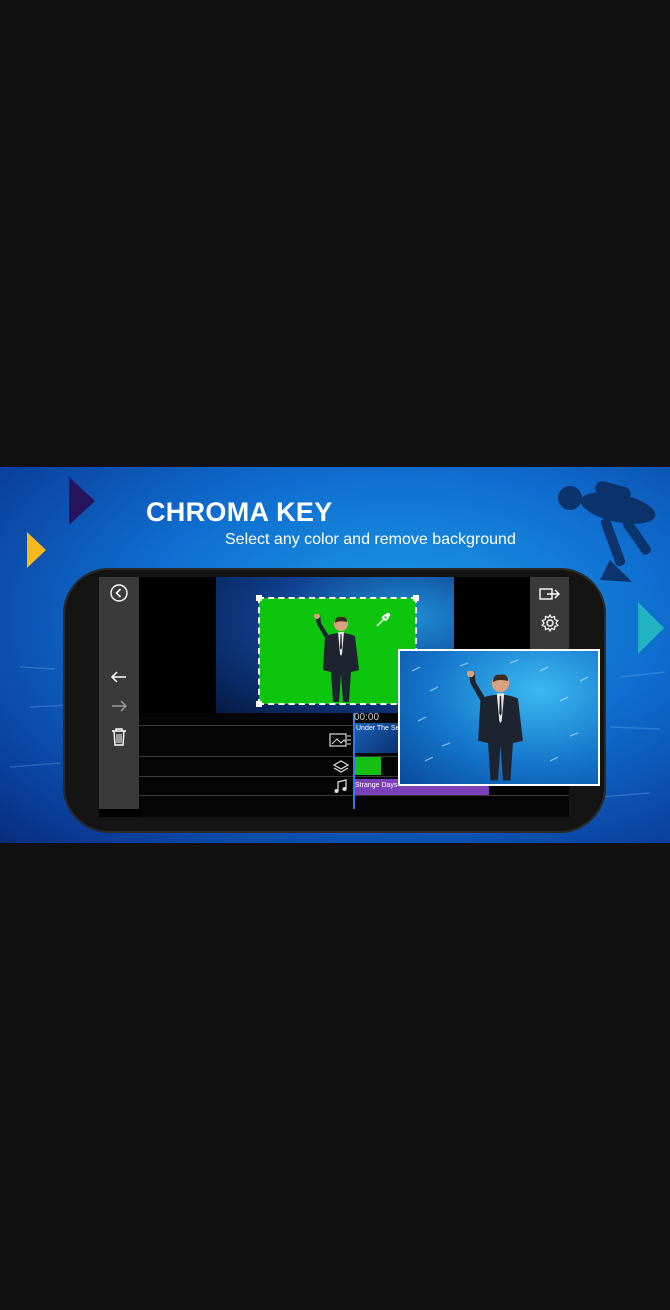 The height and width of the screenshot is (1310, 670). What do you see at coordinates (341, 767) in the screenshot?
I see `layer-track-icon` at bounding box center [341, 767].